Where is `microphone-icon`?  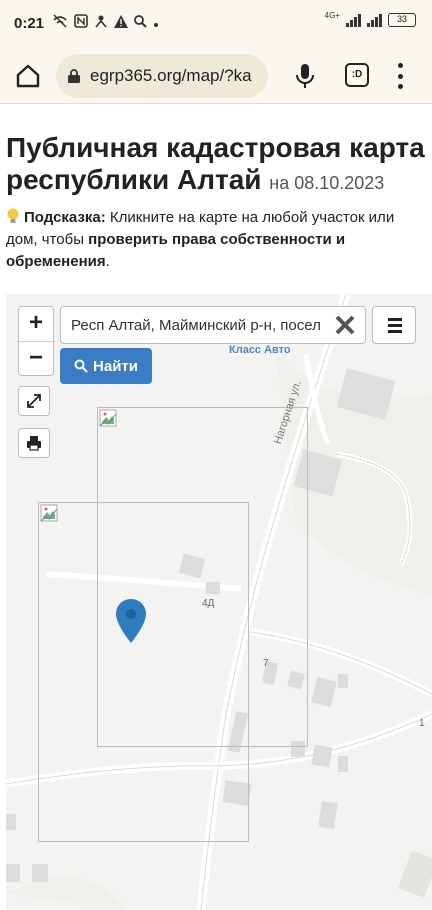 microphone-icon is located at coordinates (305, 76).